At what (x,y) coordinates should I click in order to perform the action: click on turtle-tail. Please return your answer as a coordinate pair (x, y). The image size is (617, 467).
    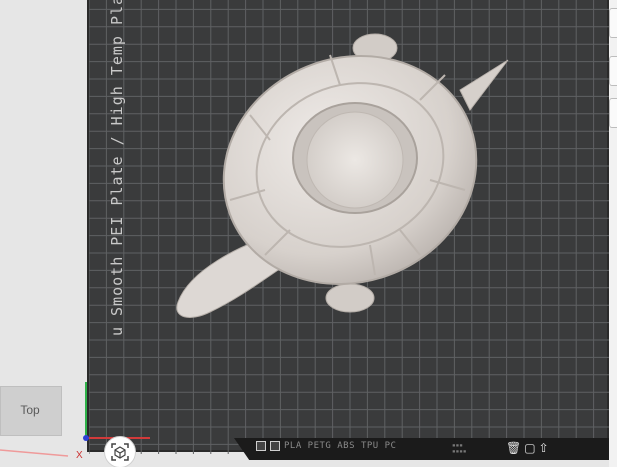
    Looking at the image, I should click on (484, 85).